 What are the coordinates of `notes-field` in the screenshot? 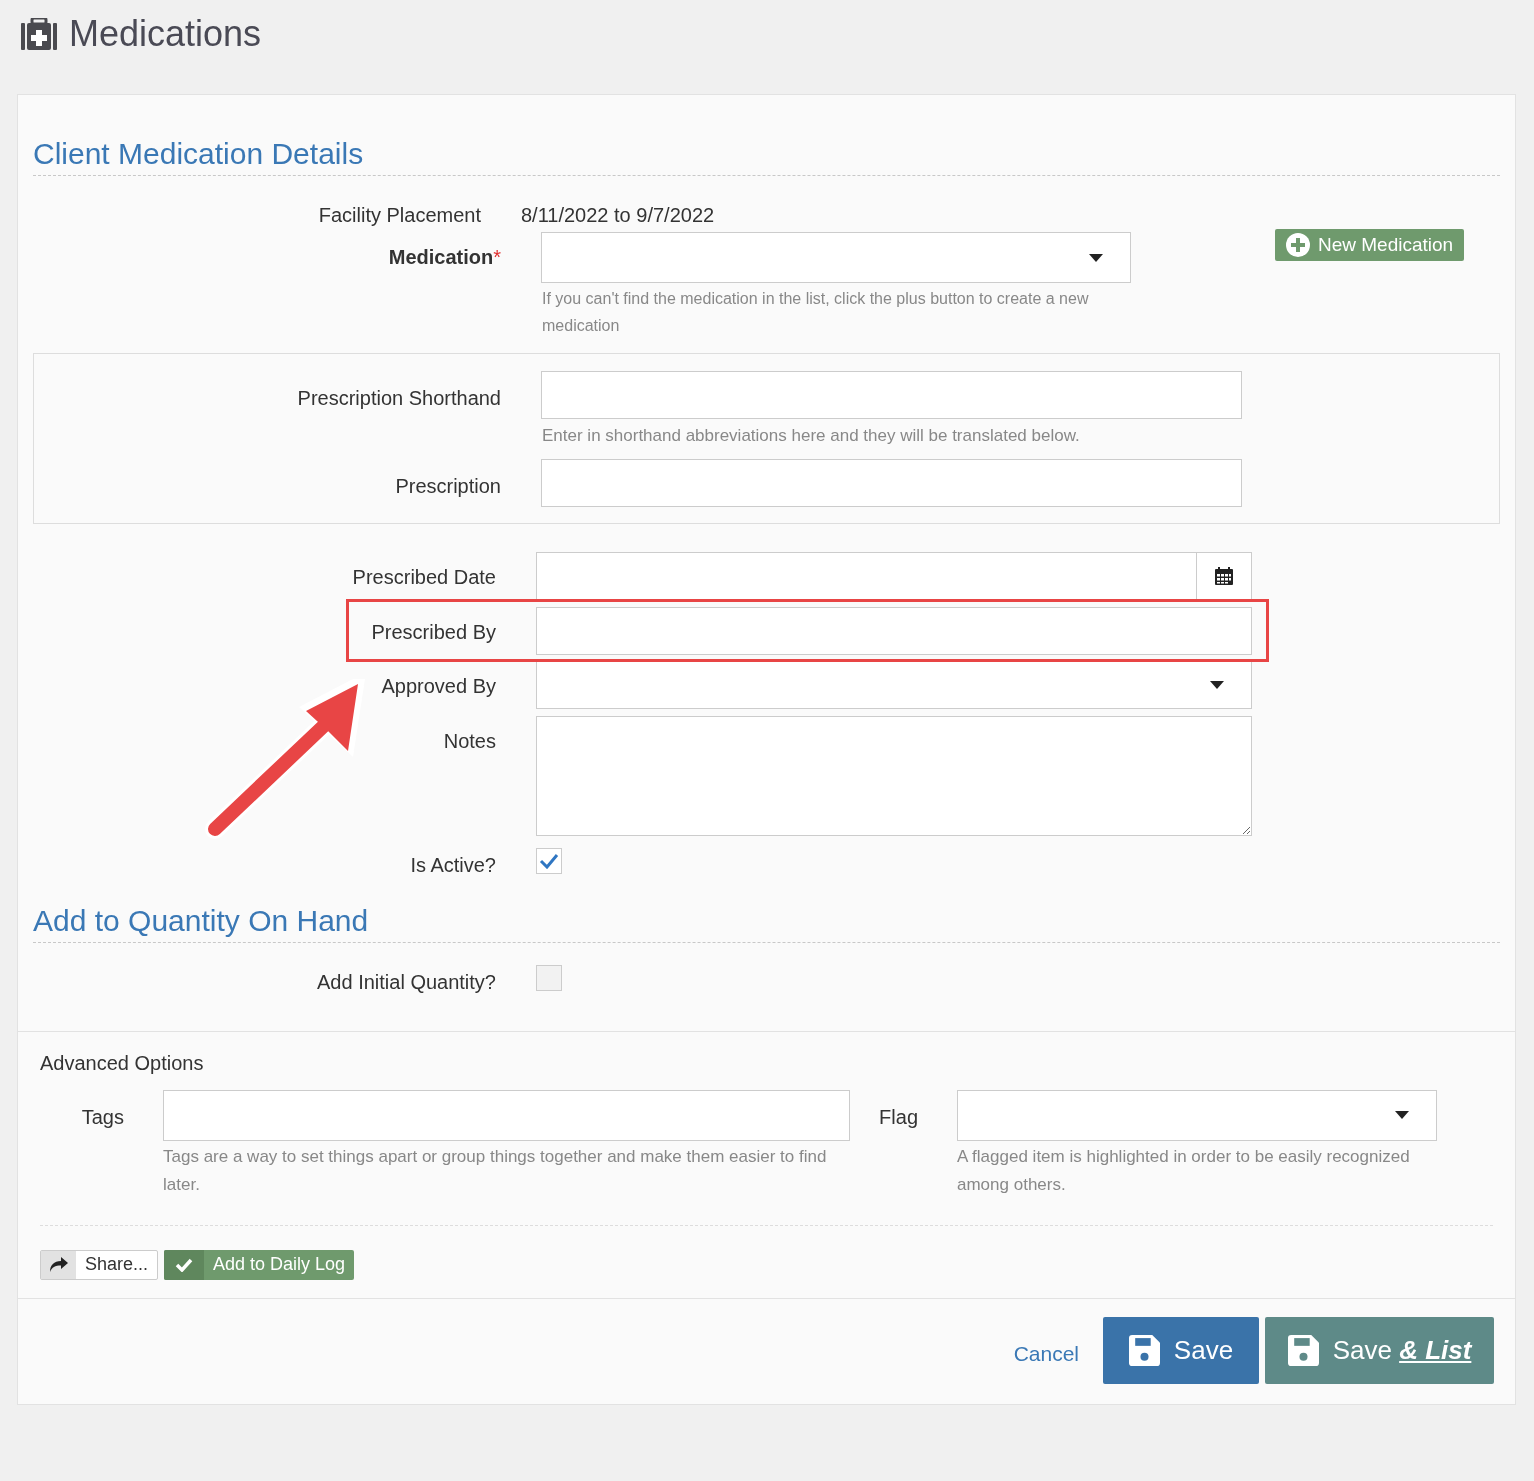 It's located at (894, 775).